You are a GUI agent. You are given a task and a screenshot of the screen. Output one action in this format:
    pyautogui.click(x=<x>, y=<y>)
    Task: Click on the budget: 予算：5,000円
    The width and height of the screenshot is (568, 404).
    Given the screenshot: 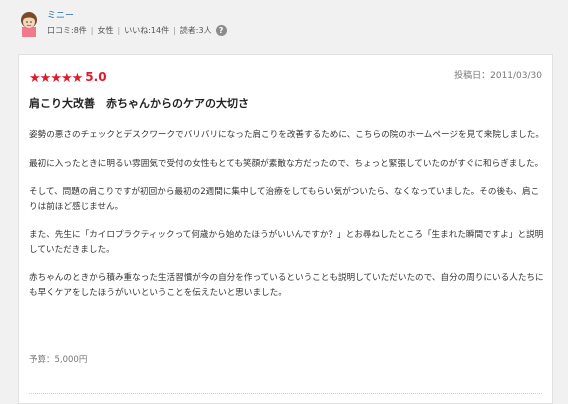 What is the action you would take?
    pyautogui.click(x=58, y=360)
    